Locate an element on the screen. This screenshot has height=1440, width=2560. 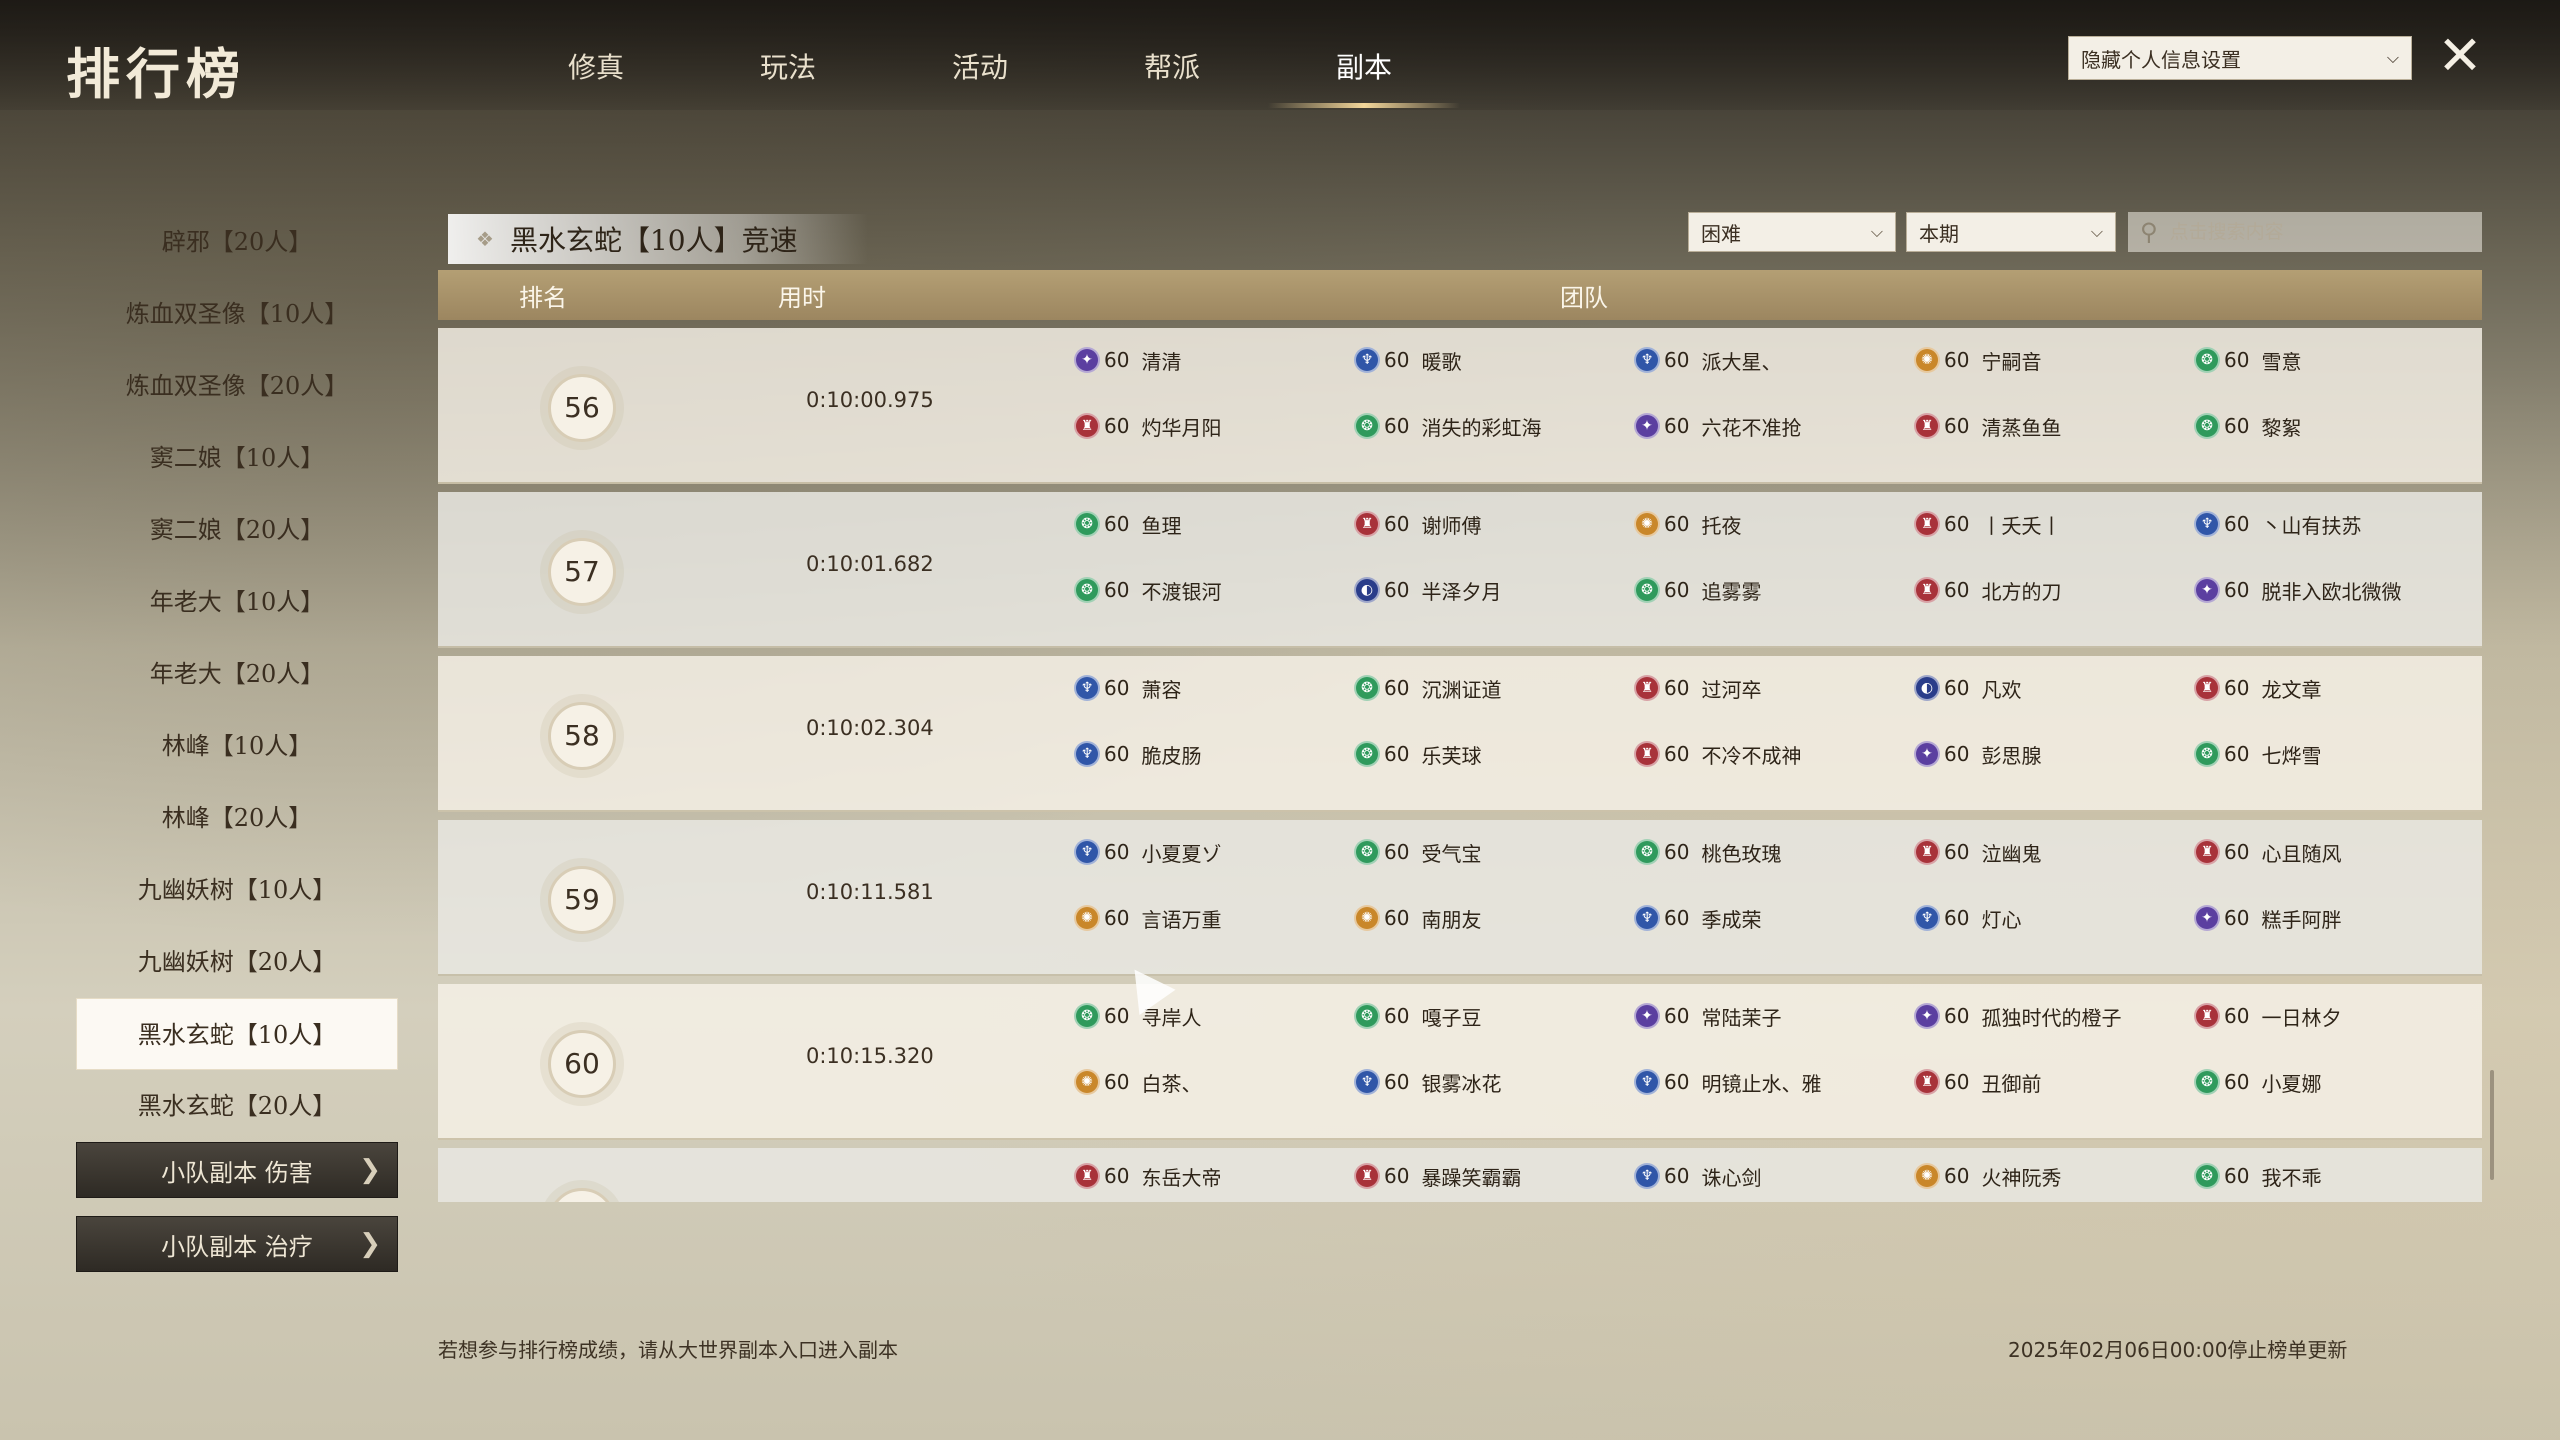
team-member: ❂ 60 消失的彩虹海 is located at coordinates (1494, 426).